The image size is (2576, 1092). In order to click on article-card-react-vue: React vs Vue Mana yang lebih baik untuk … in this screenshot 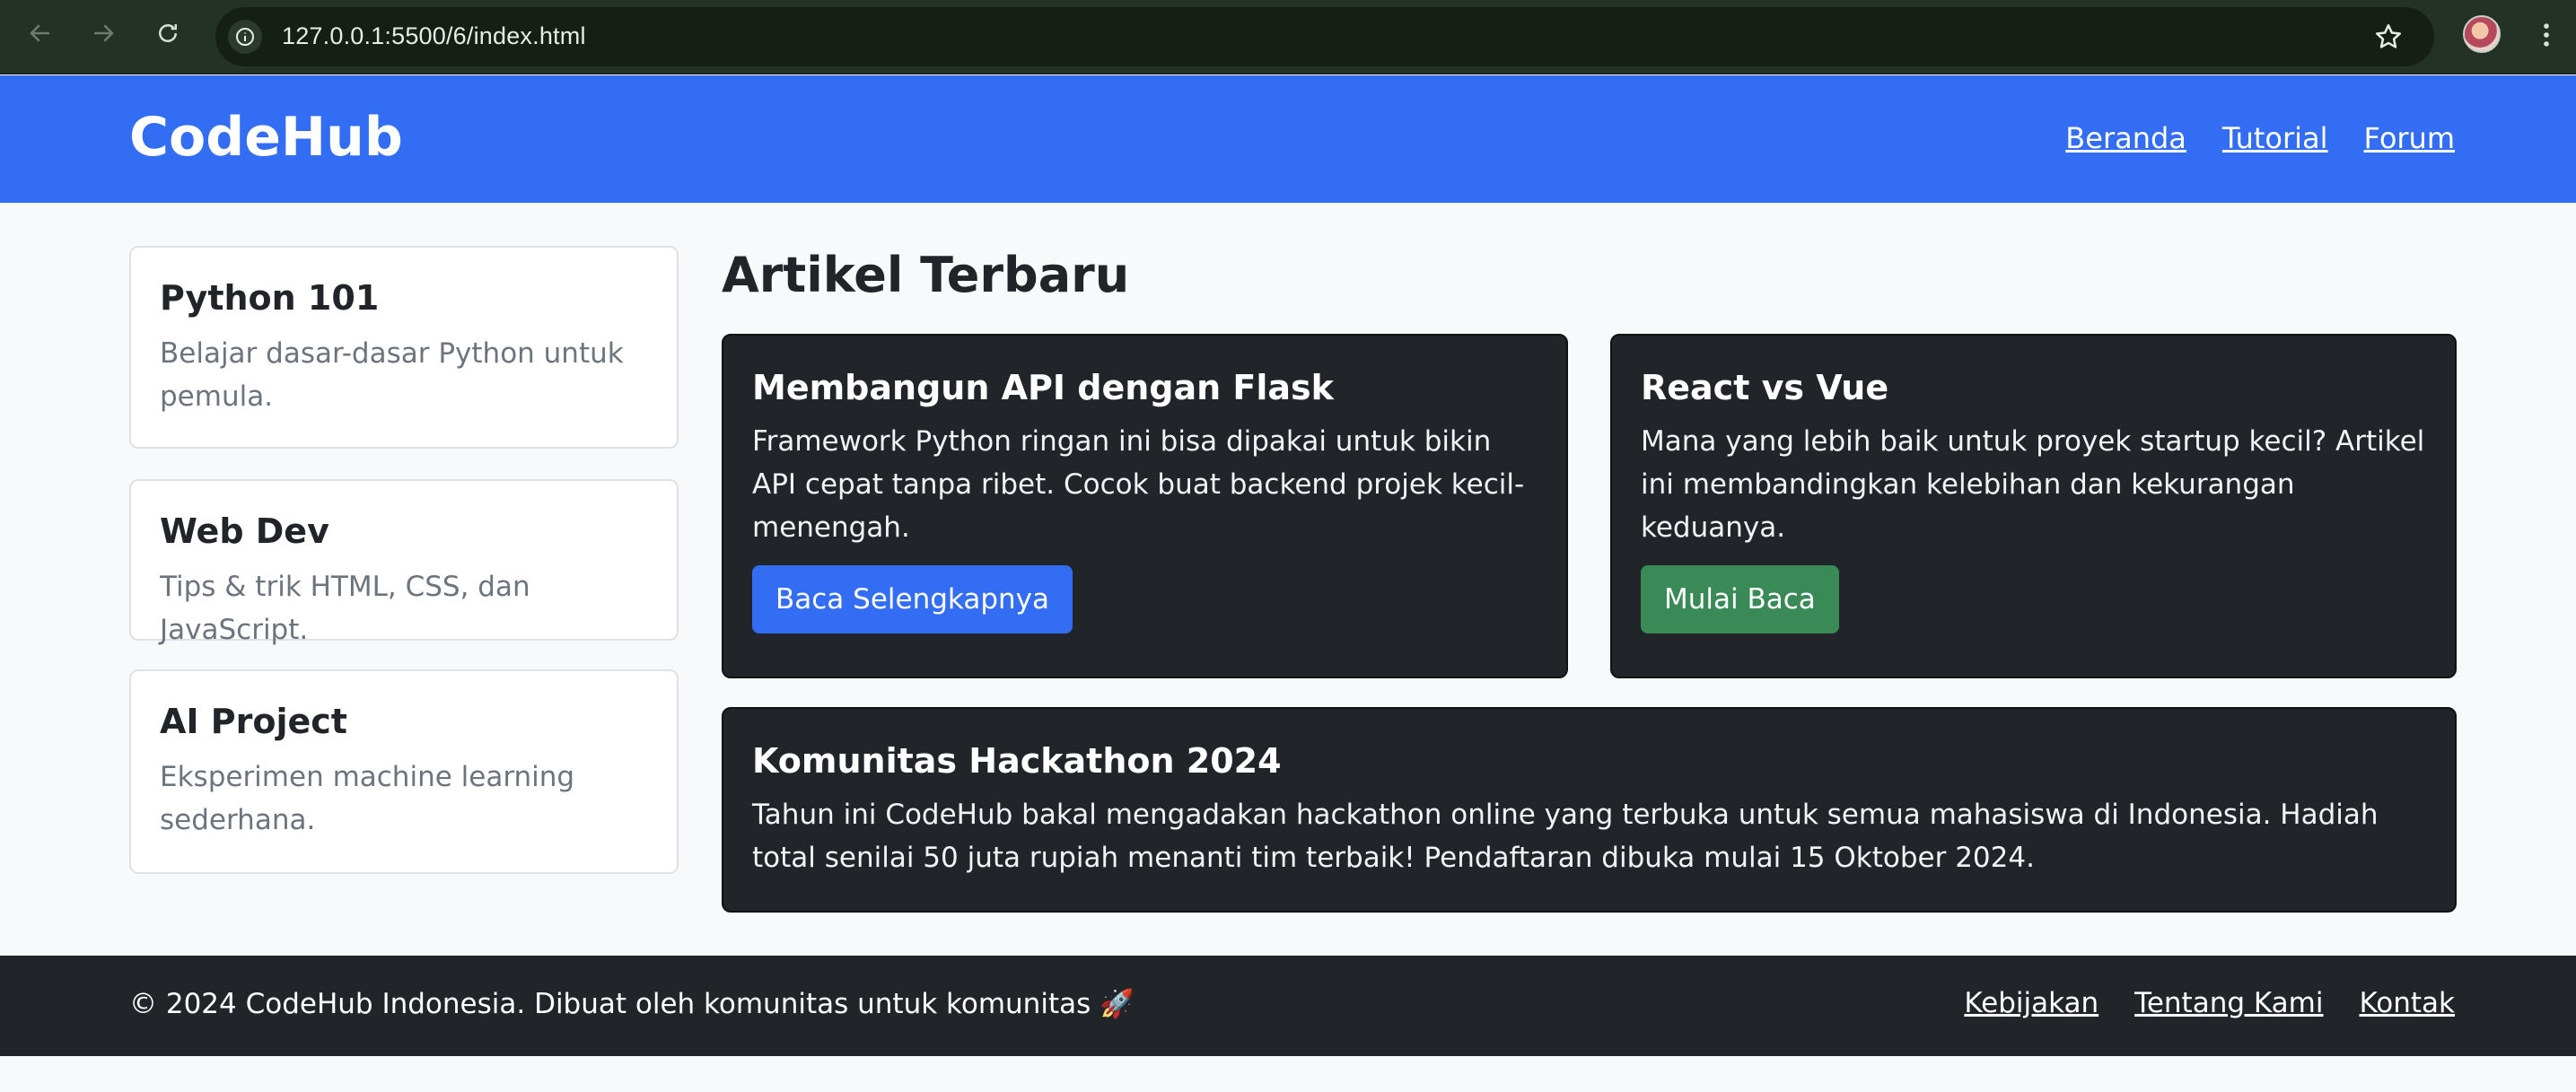, I will do `click(2033, 506)`.